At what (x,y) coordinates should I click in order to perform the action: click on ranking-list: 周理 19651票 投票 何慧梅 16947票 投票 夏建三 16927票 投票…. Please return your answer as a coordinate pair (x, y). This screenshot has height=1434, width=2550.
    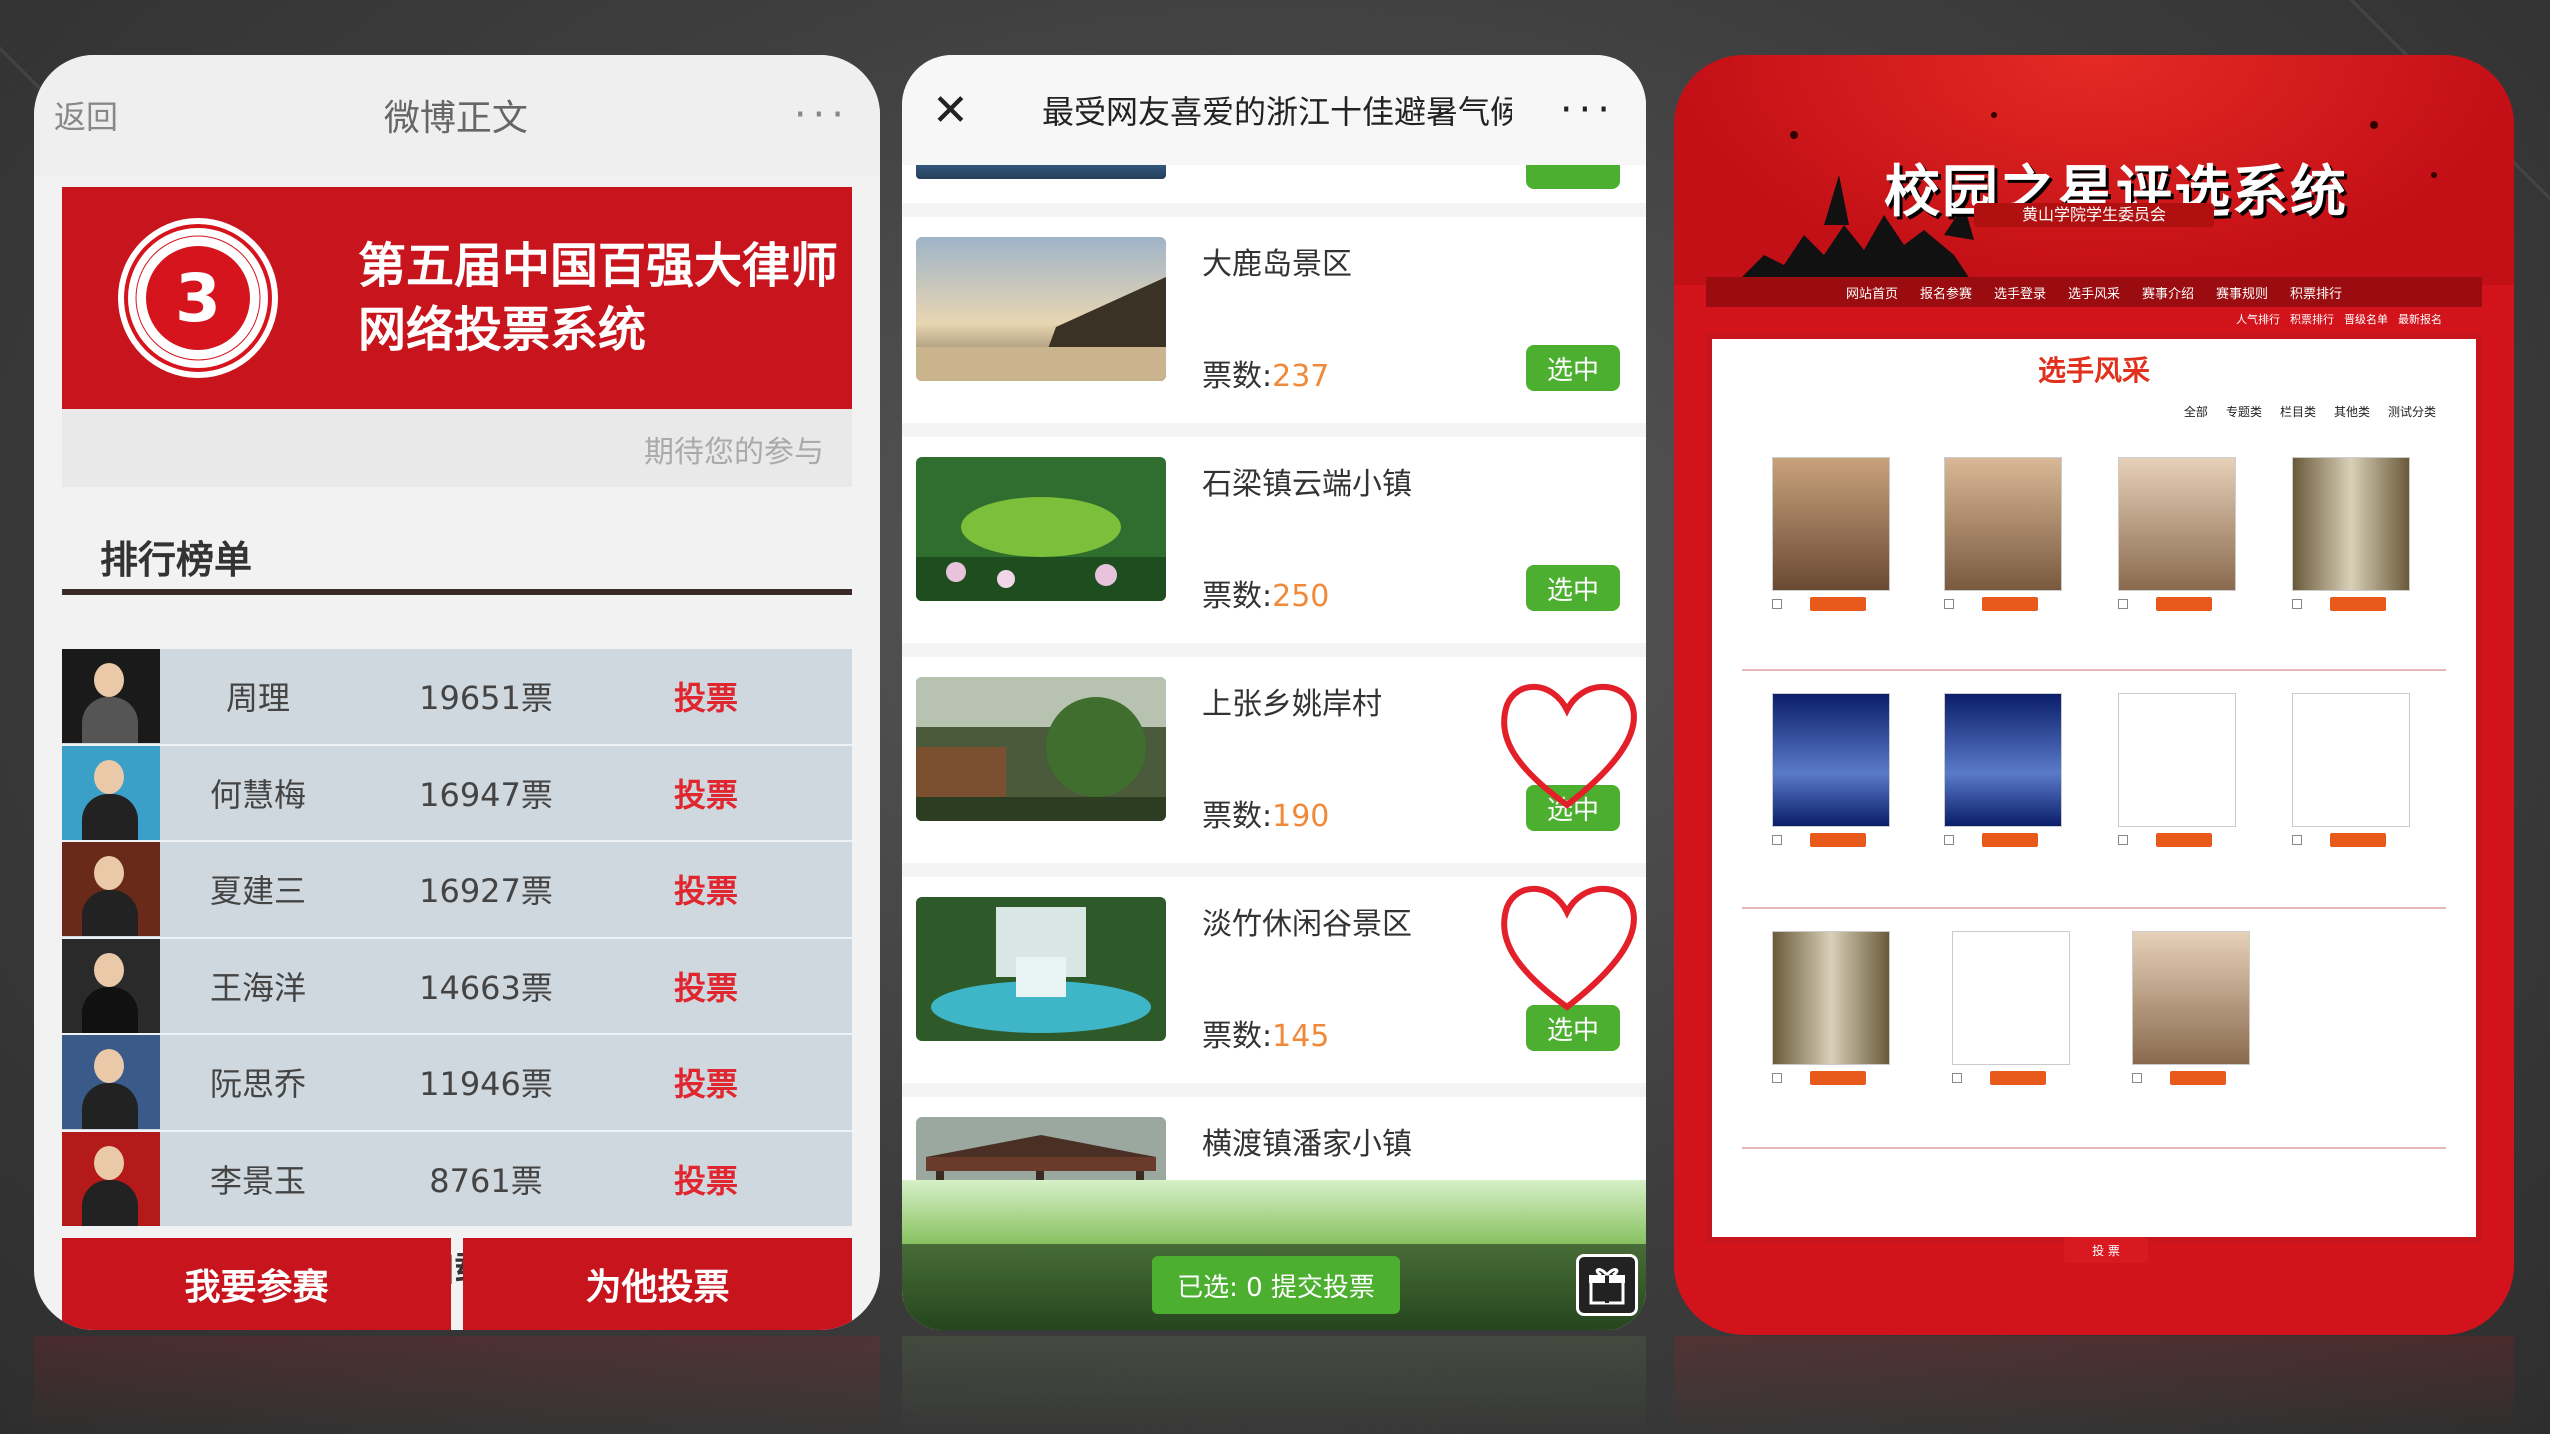
    Looking at the image, I should click on (457, 938).